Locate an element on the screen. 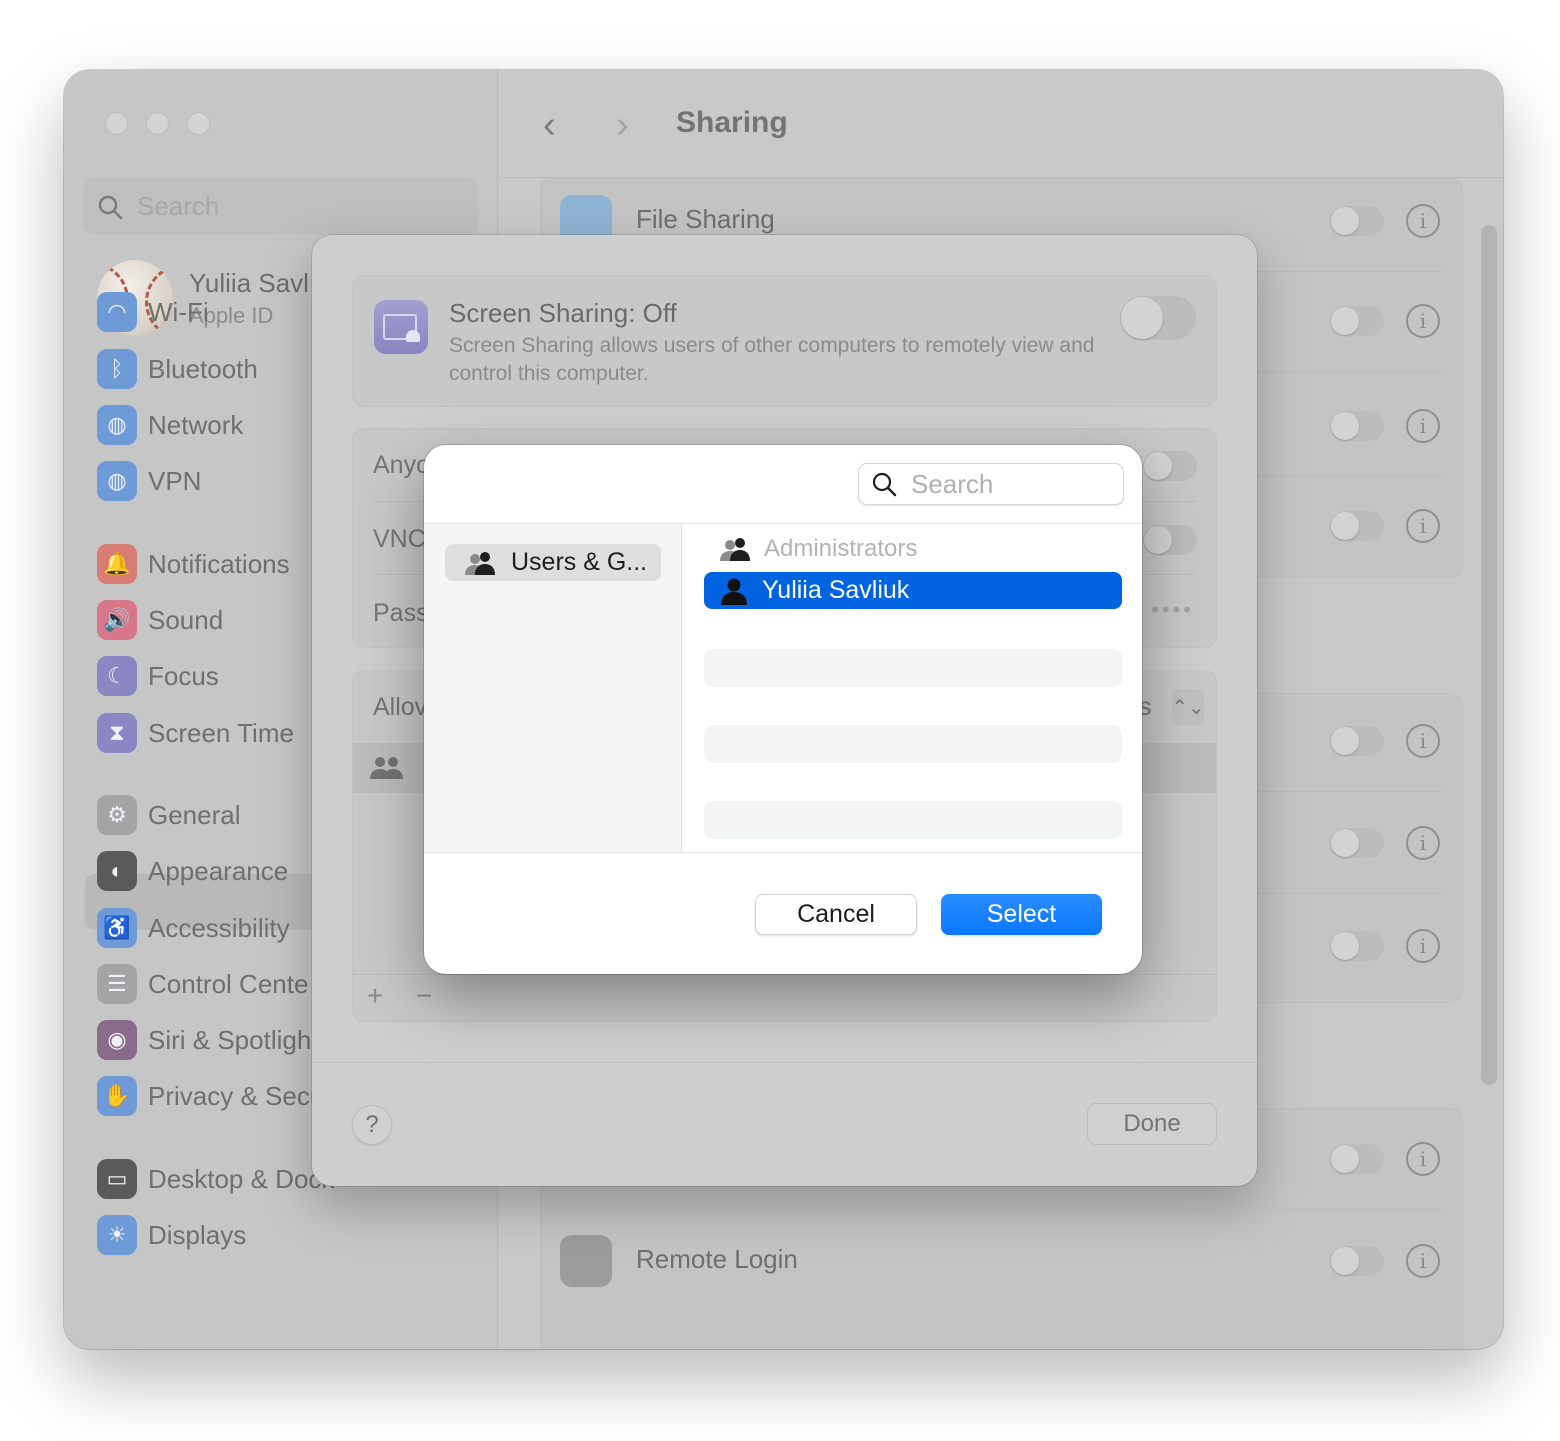  scrollbar is located at coordinates (1489, 655).